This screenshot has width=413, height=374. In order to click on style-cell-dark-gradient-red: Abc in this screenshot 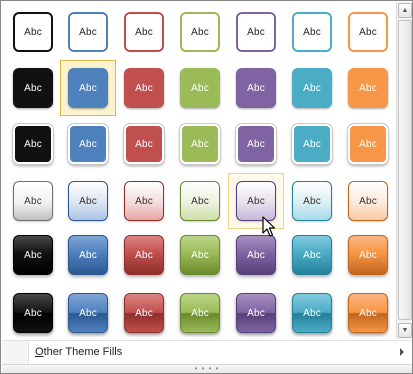, I will do `click(144, 255)`.